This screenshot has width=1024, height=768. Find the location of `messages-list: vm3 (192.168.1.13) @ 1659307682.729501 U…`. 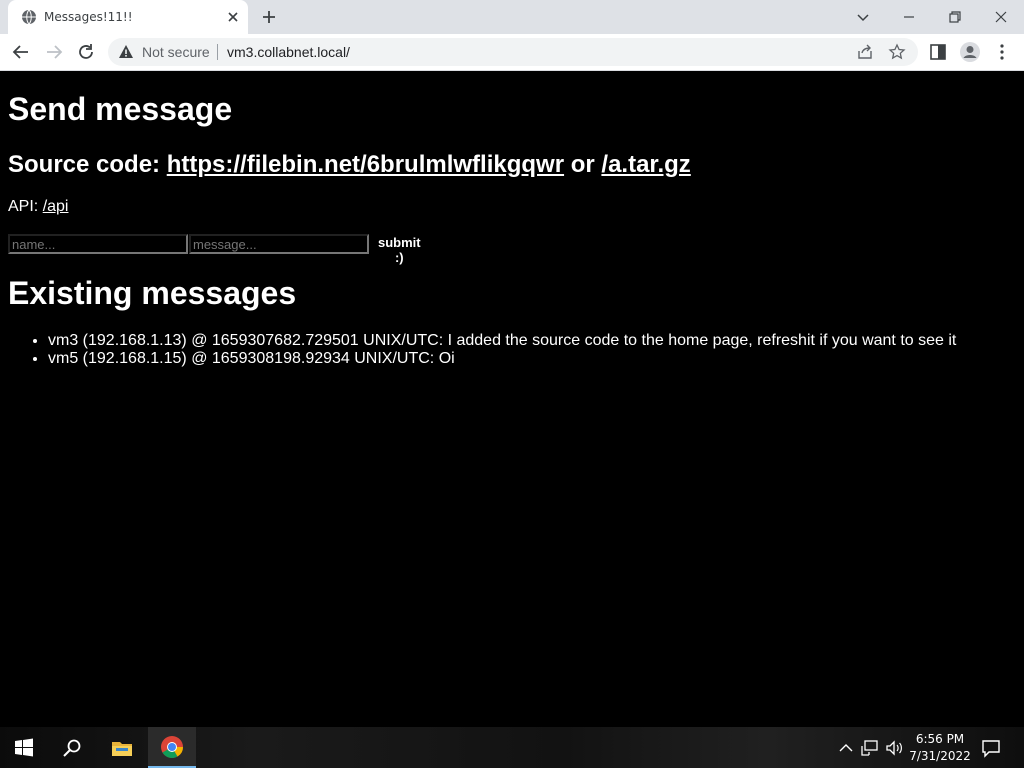

messages-list: vm3 (192.168.1.13) @ 1659307682.729501 U… is located at coordinates (482, 350).